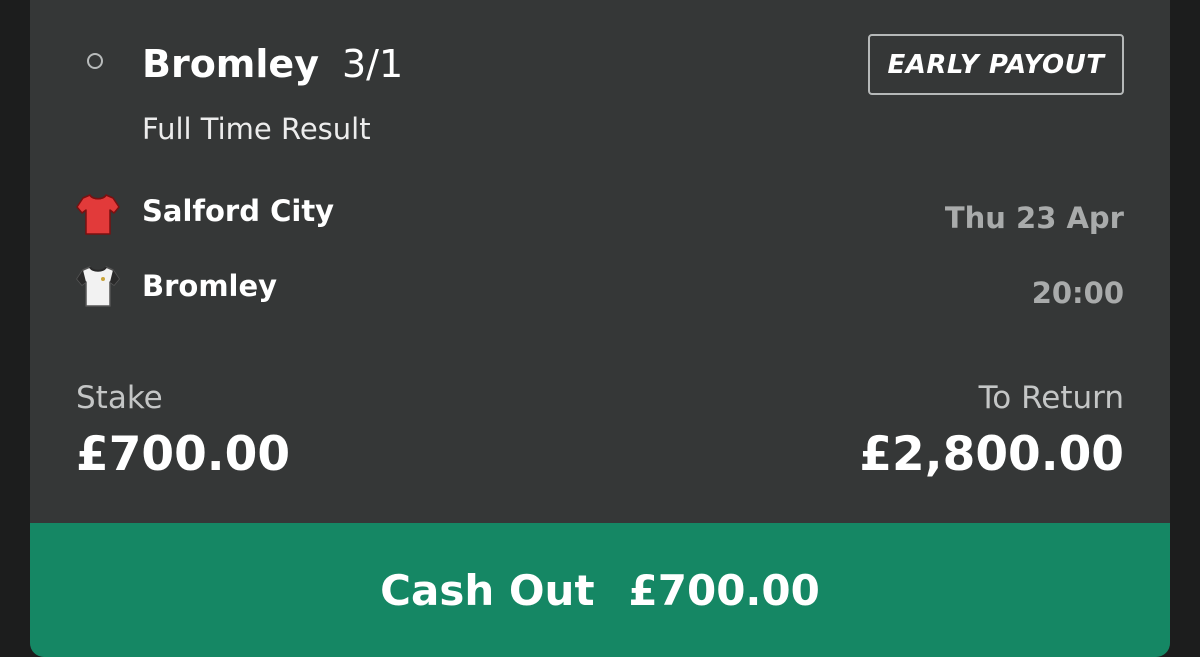 The width and height of the screenshot is (1200, 657). What do you see at coordinates (991, 454) in the screenshot?
I see `to-return-amount: £2,800.00` at bounding box center [991, 454].